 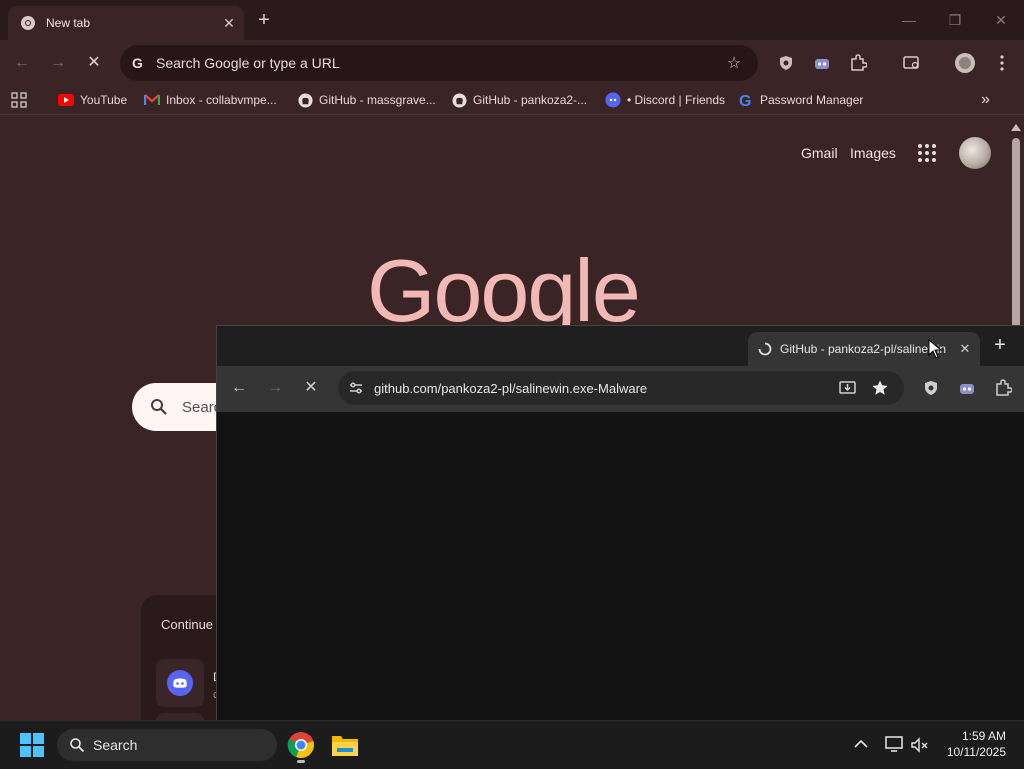 I want to click on bookmark-label: Password Manager, so click(x=812, y=100).